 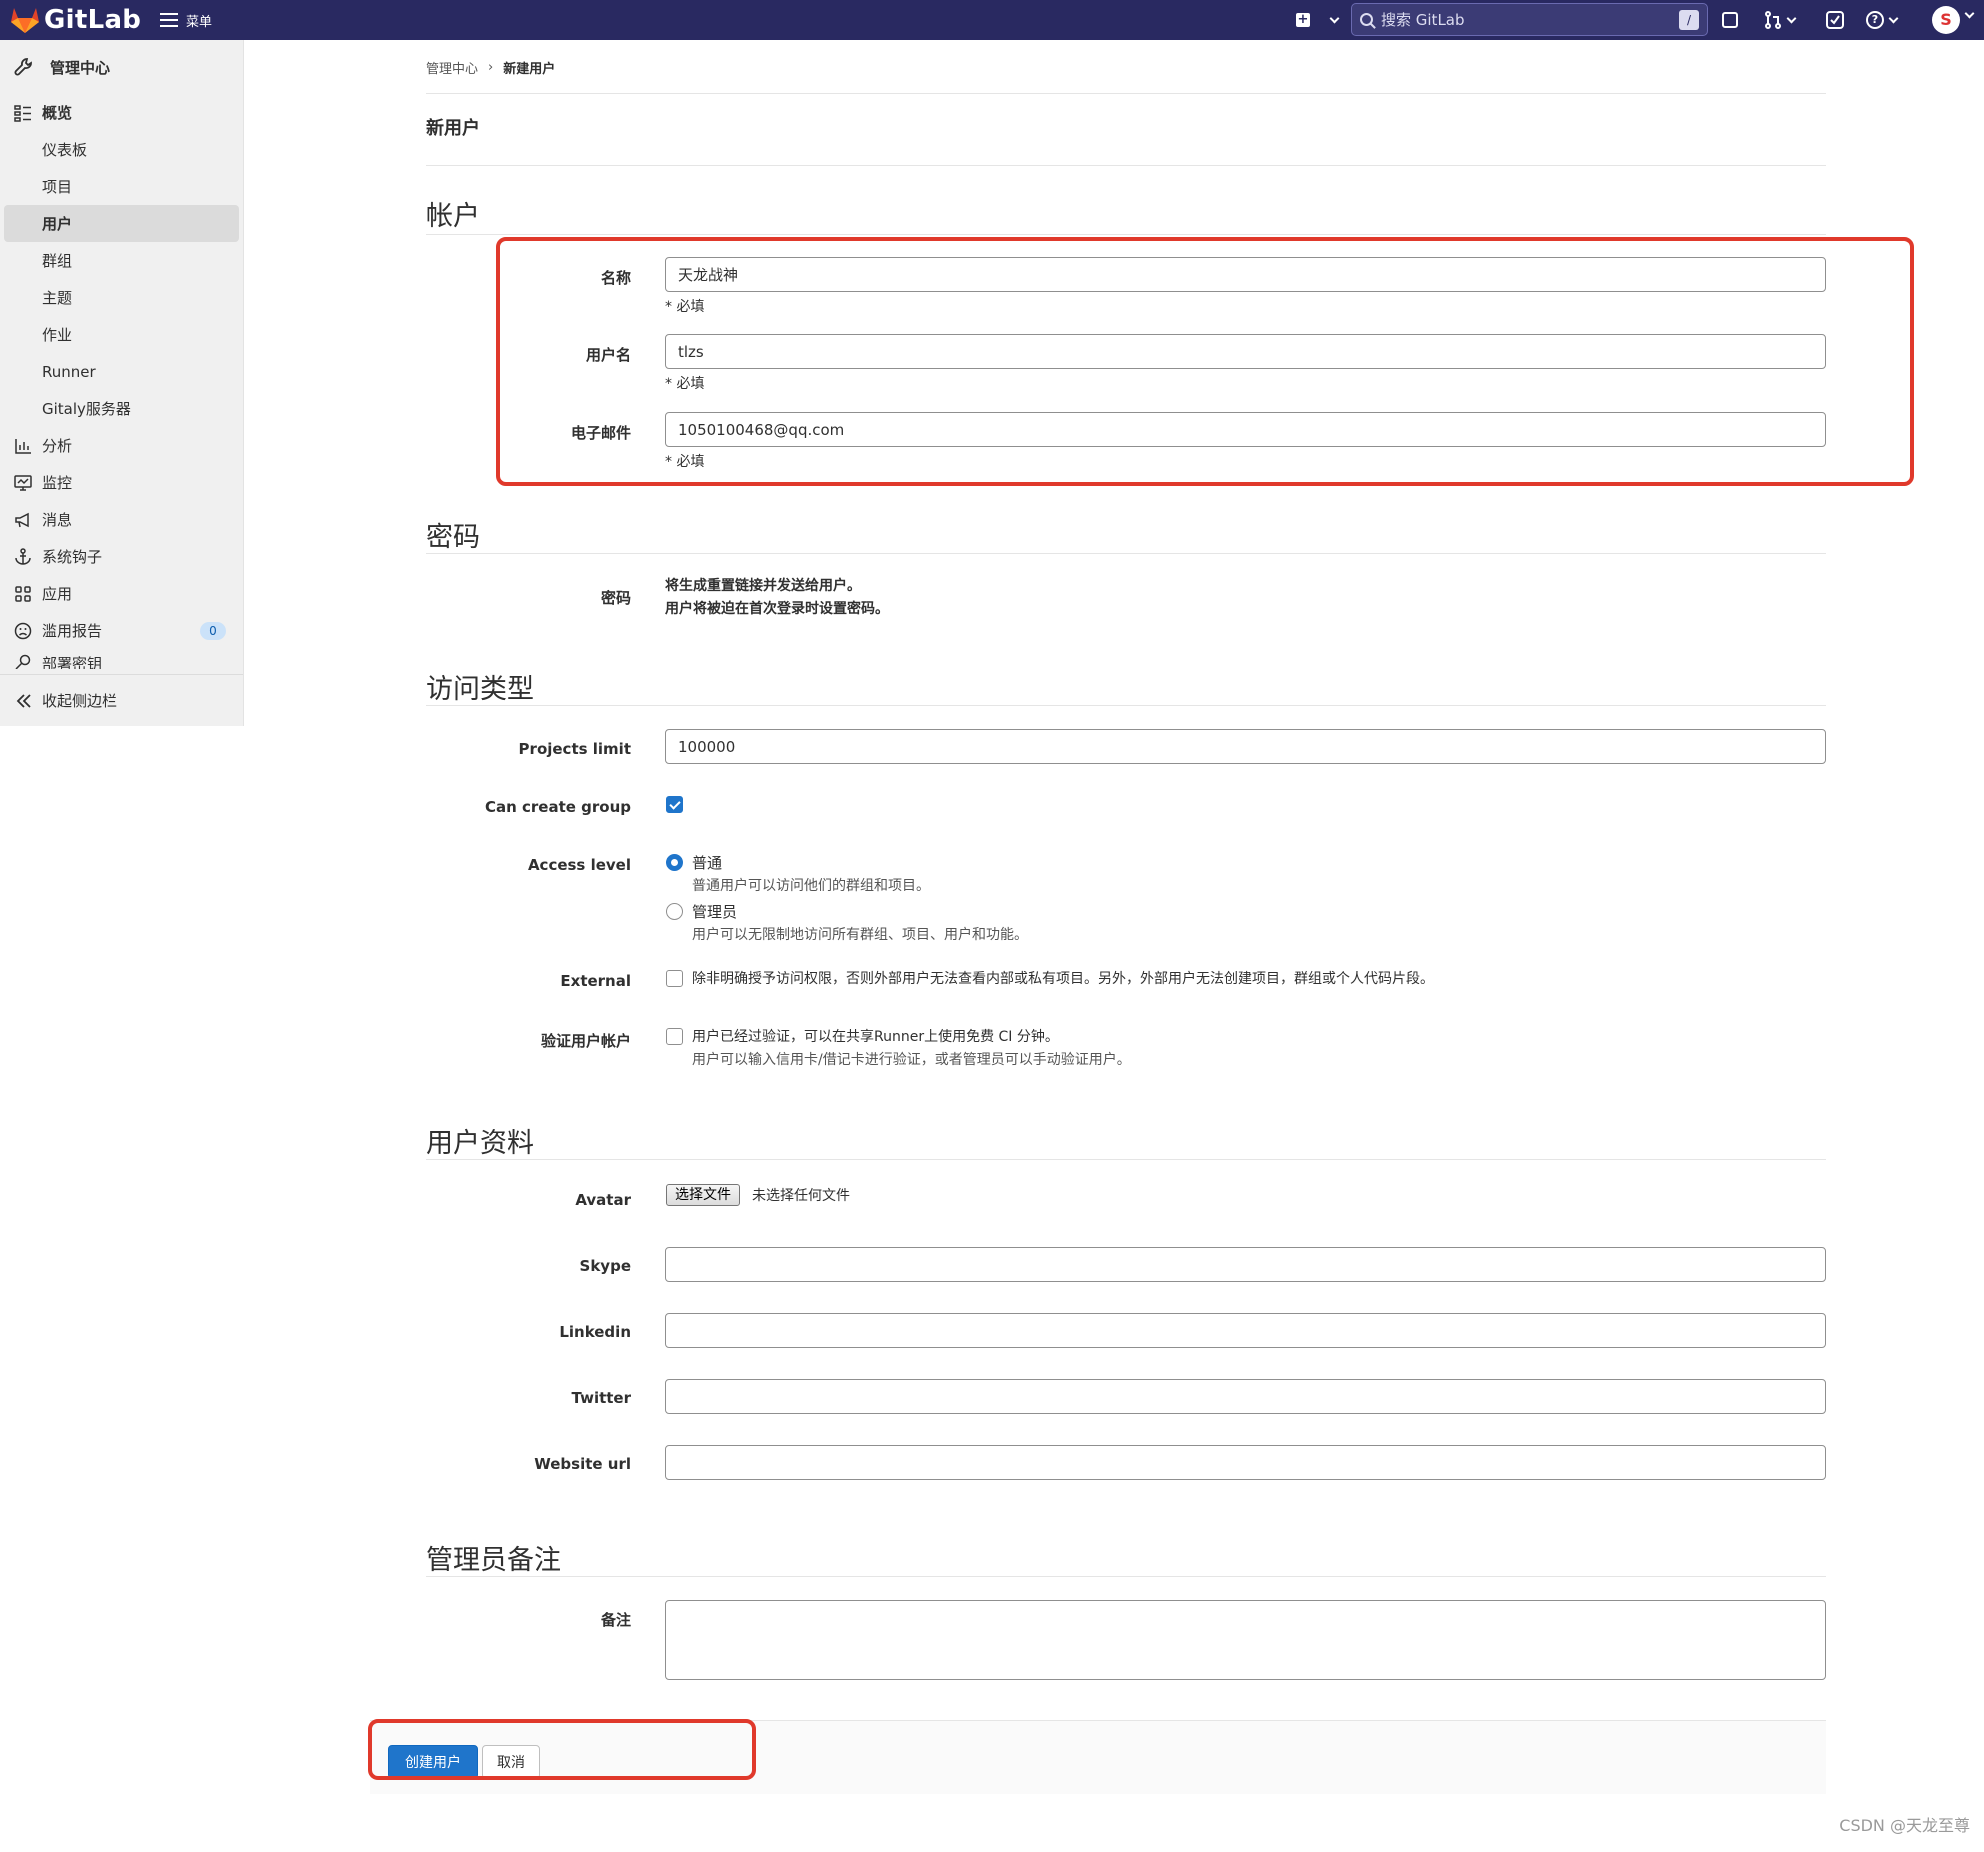 I want to click on section-title-access: 访问类型, so click(x=480, y=689).